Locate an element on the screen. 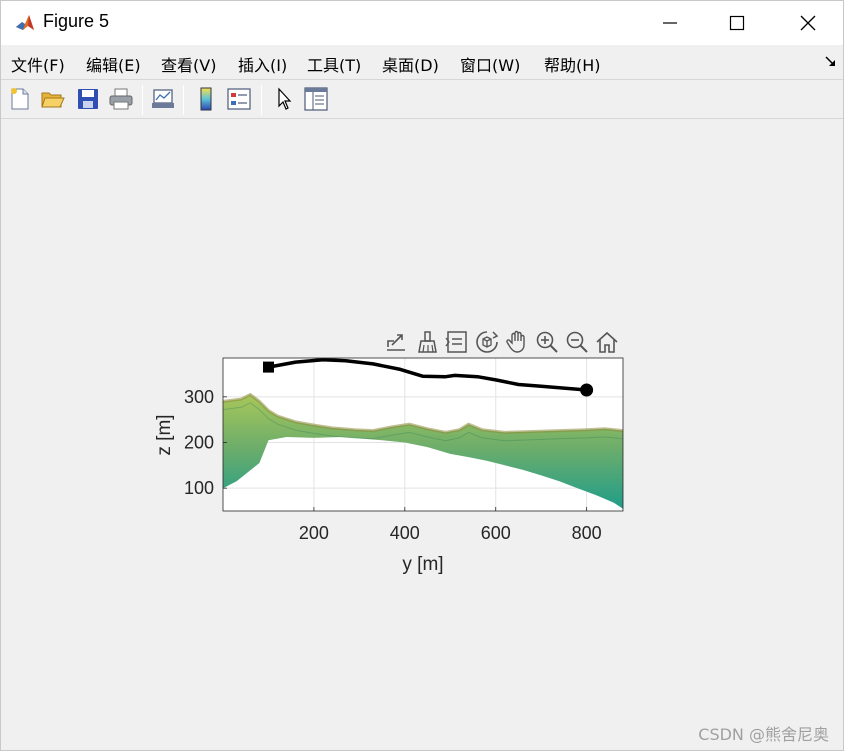 The image size is (844, 751). x-axis-ticks: 200 400 600 800 is located at coordinates (450, 525).